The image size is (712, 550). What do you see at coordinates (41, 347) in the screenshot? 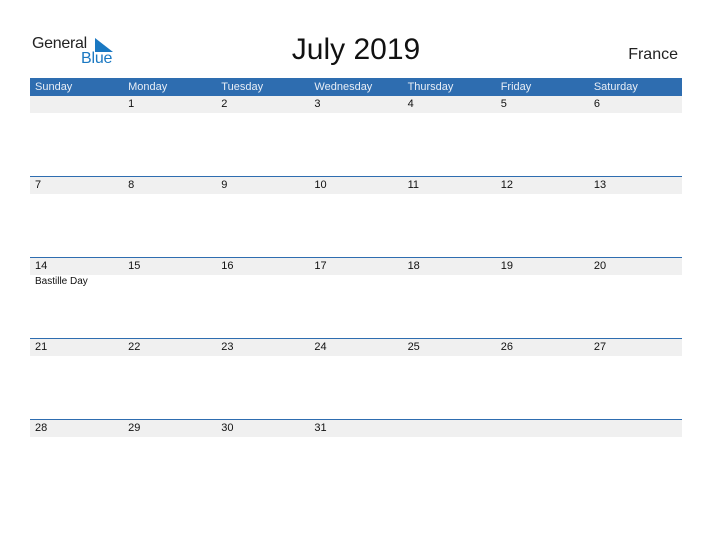
I see `day-number: 21` at bounding box center [41, 347].